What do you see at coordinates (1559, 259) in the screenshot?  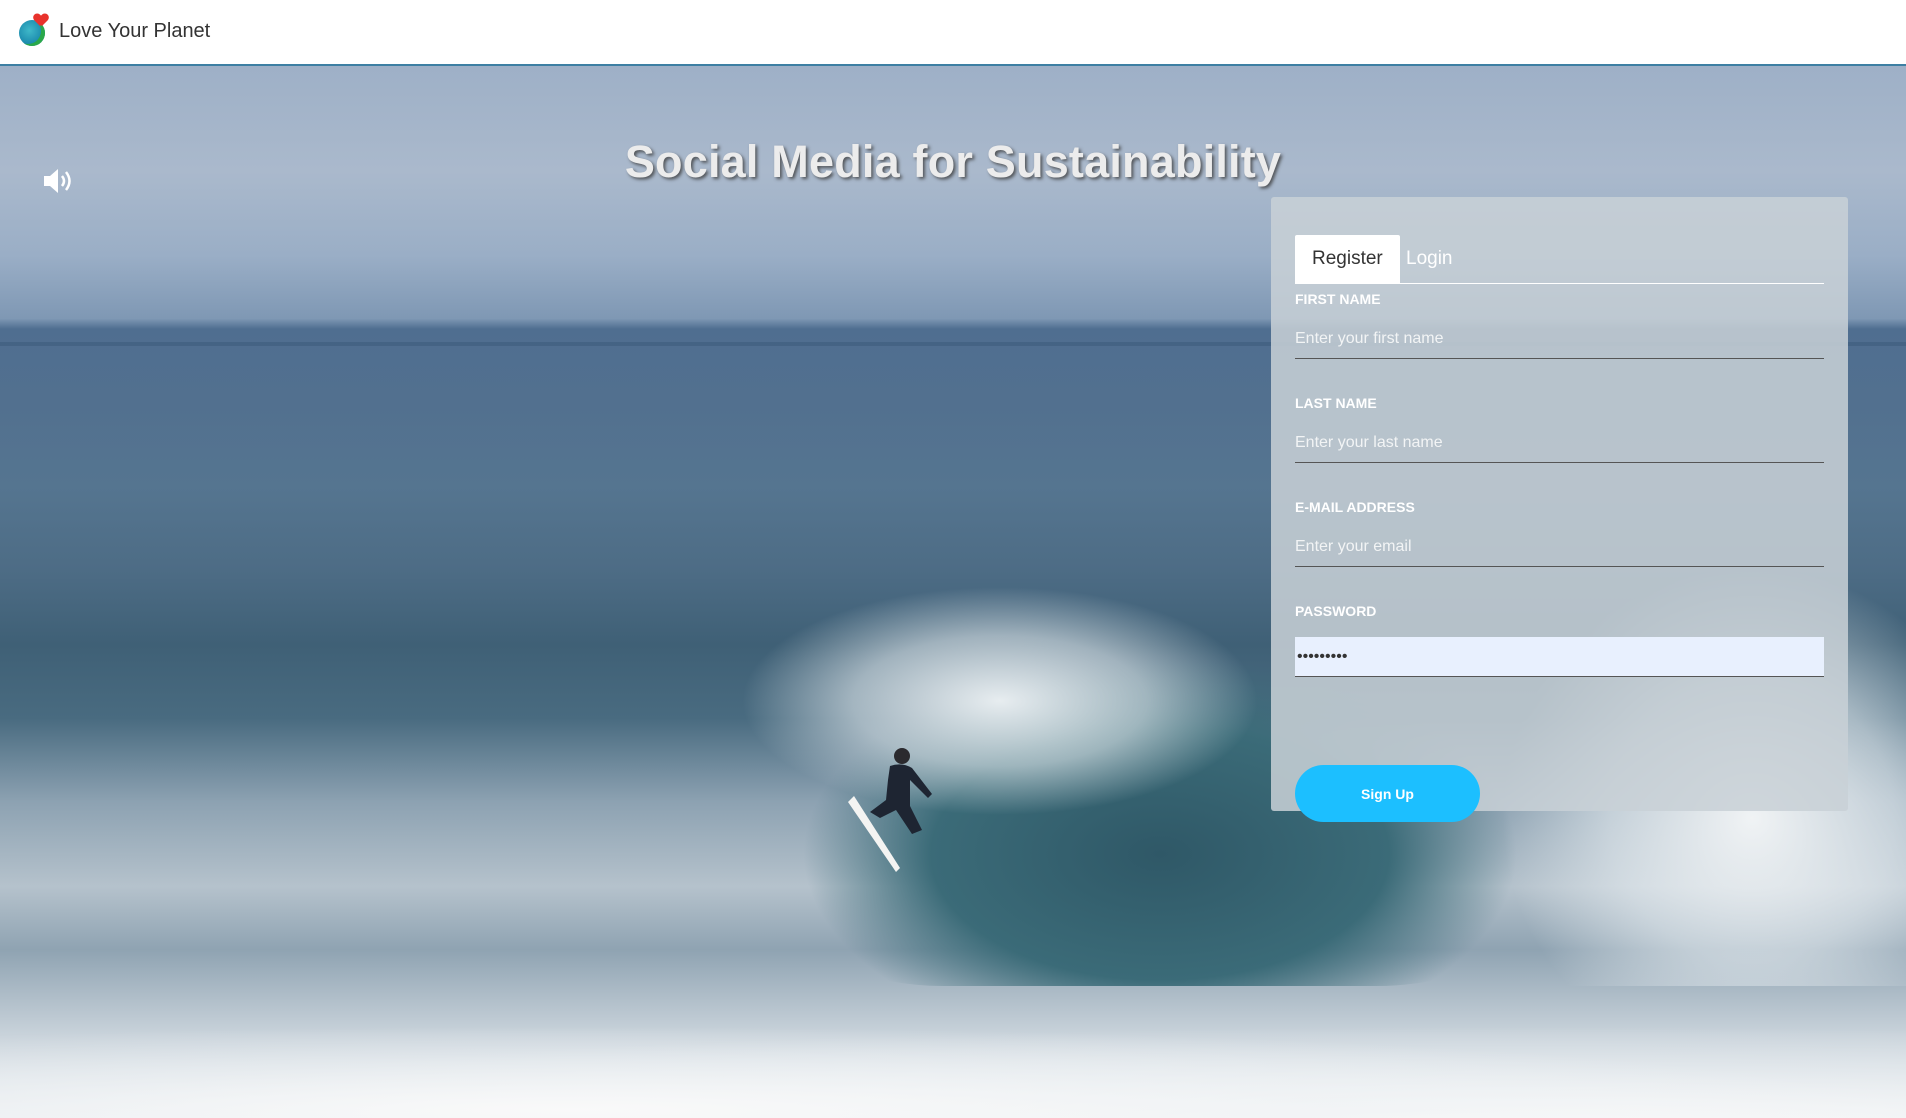 I see `auth-tabs: Register Login` at bounding box center [1559, 259].